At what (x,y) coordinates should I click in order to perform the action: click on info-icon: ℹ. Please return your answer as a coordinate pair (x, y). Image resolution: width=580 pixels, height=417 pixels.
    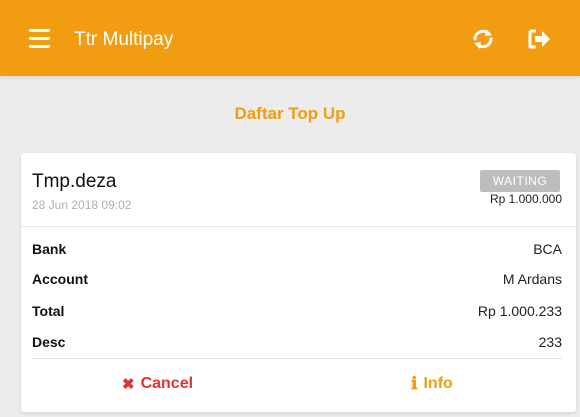
    Looking at the image, I should click on (414, 383).